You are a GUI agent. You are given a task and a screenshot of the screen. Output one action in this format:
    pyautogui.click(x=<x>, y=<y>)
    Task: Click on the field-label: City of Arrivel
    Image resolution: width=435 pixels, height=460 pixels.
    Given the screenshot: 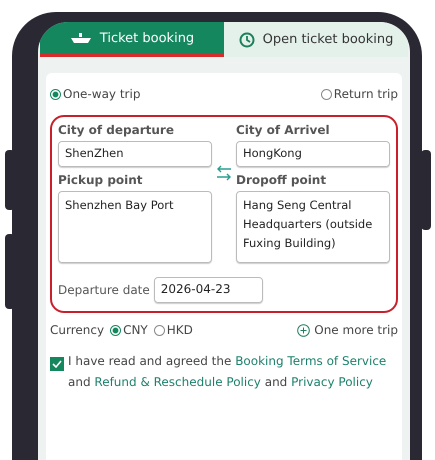 What is the action you would take?
    pyautogui.click(x=283, y=130)
    